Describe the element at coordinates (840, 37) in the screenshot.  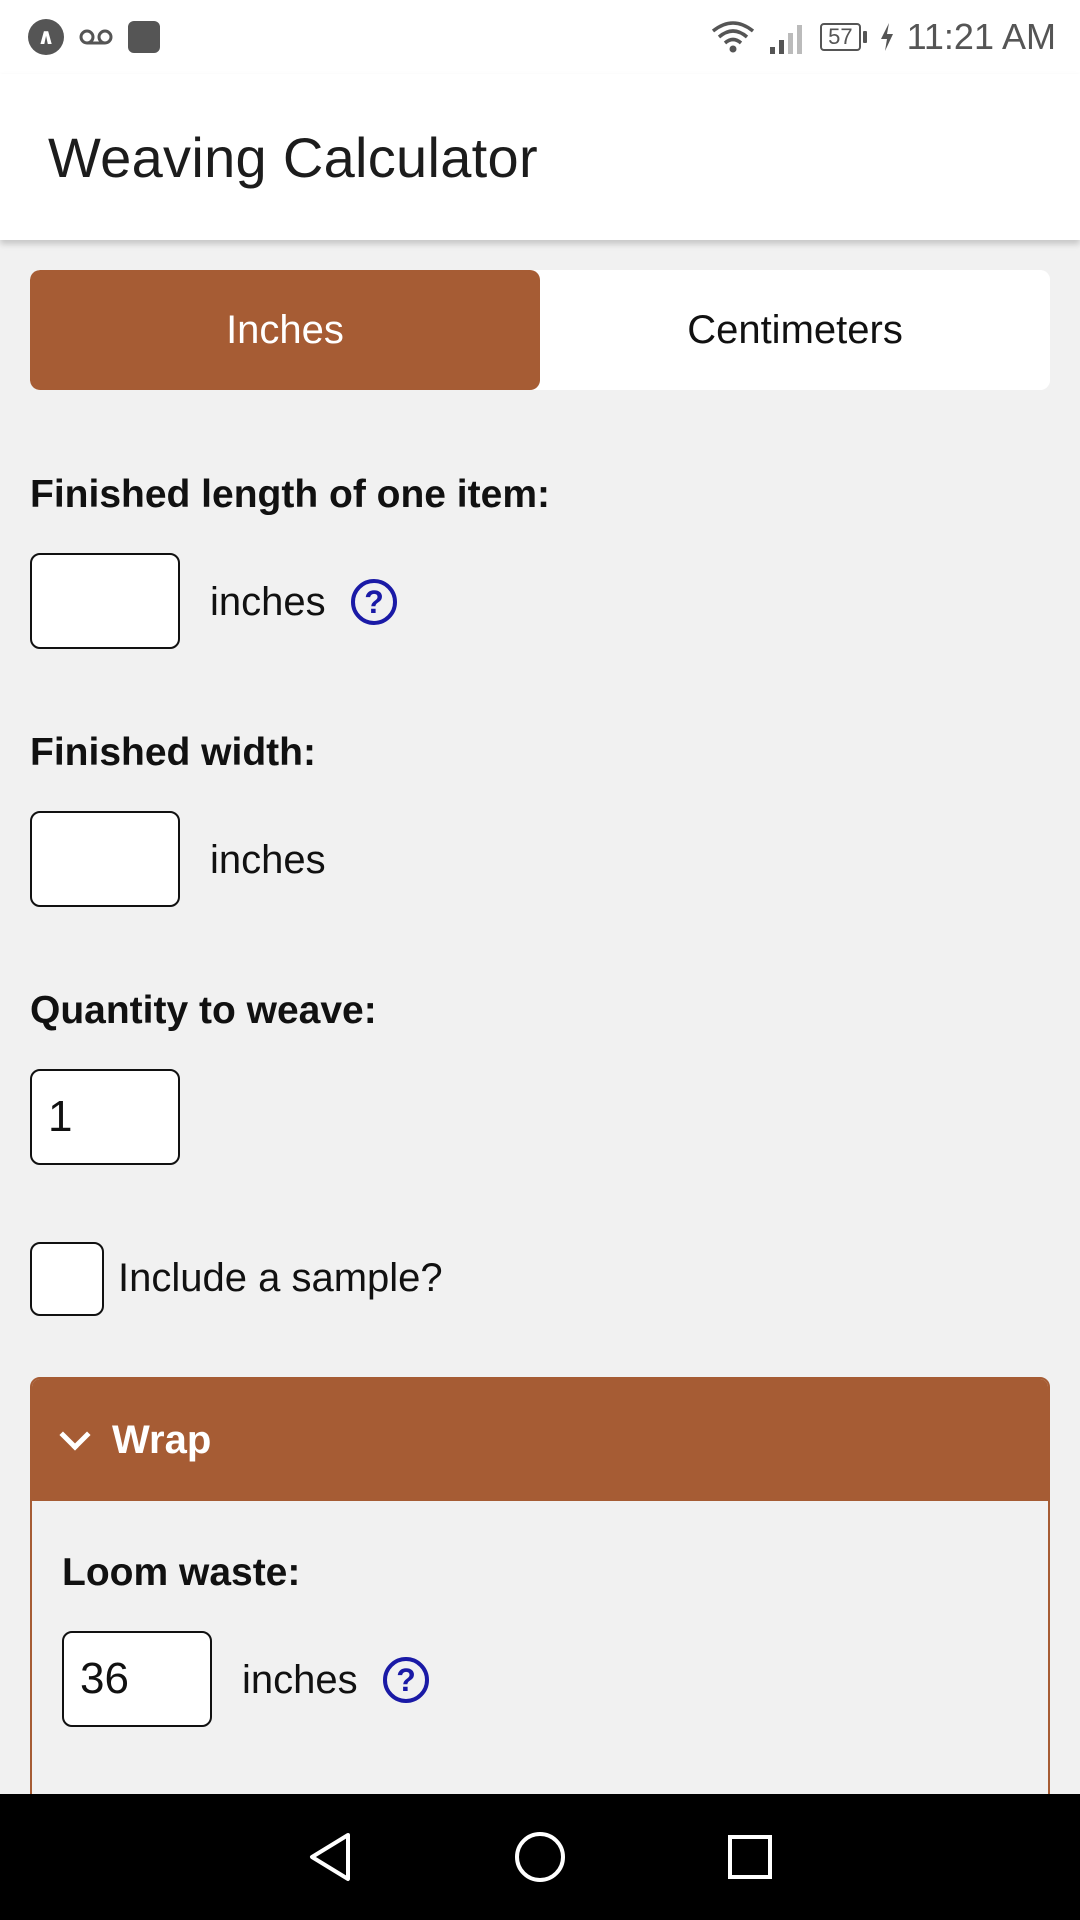
I see `battery-level: 57` at that location.